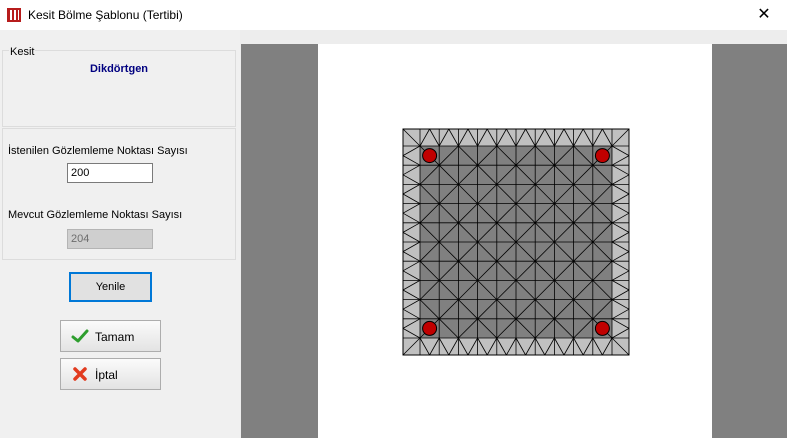 The height and width of the screenshot is (438, 787). I want to click on refresh-button: Yenile, so click(110, 287).